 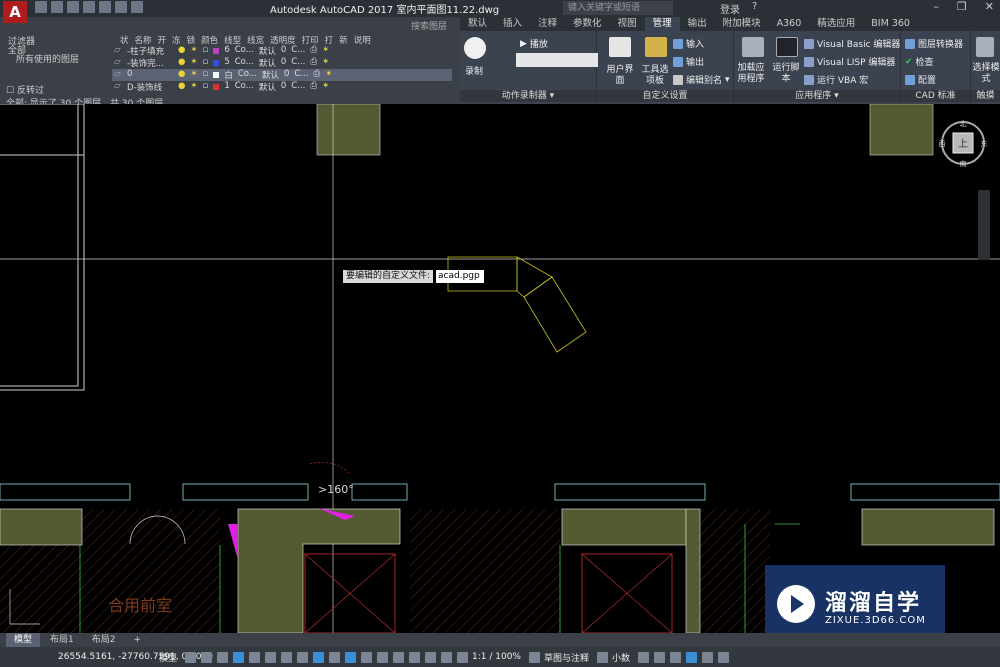 I want to click on object-snap-icon, so click(x=319, y=657).